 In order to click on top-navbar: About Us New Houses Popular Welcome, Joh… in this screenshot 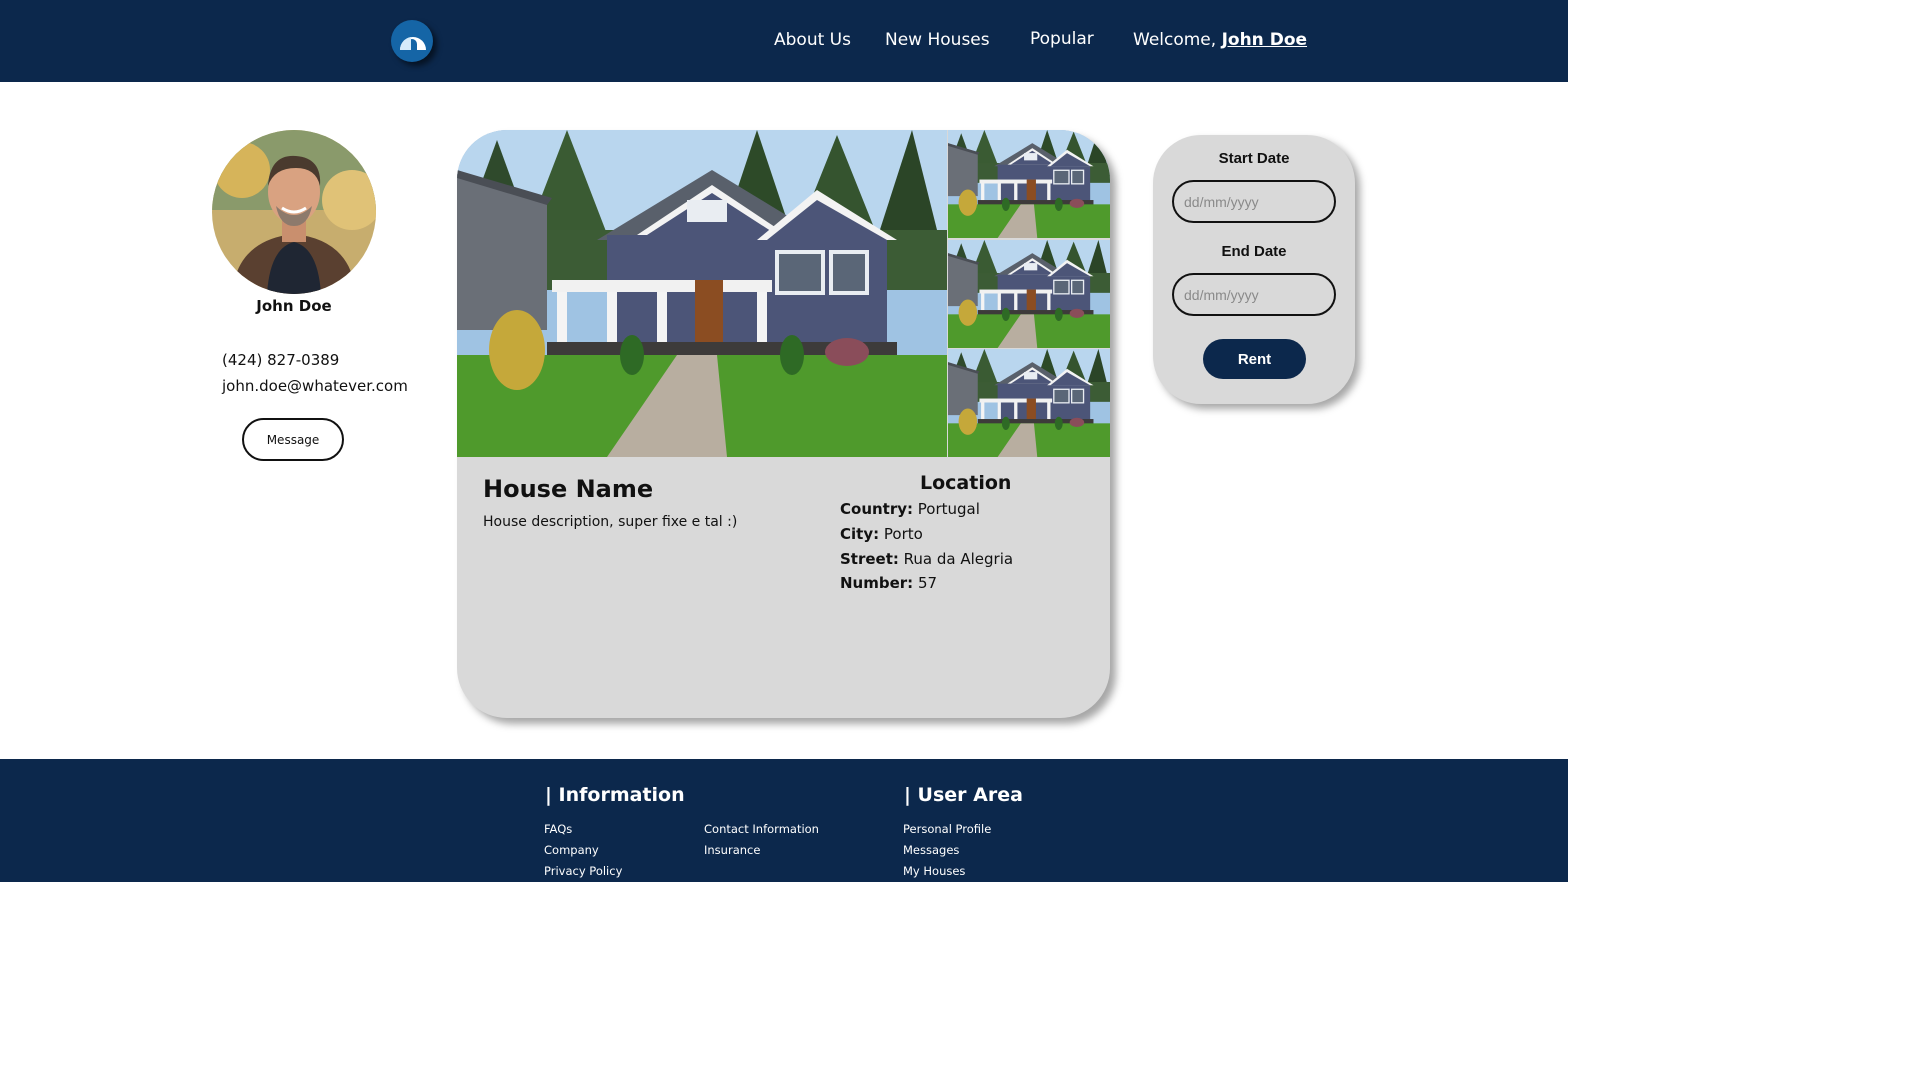, I will do `click(784, 41)`.